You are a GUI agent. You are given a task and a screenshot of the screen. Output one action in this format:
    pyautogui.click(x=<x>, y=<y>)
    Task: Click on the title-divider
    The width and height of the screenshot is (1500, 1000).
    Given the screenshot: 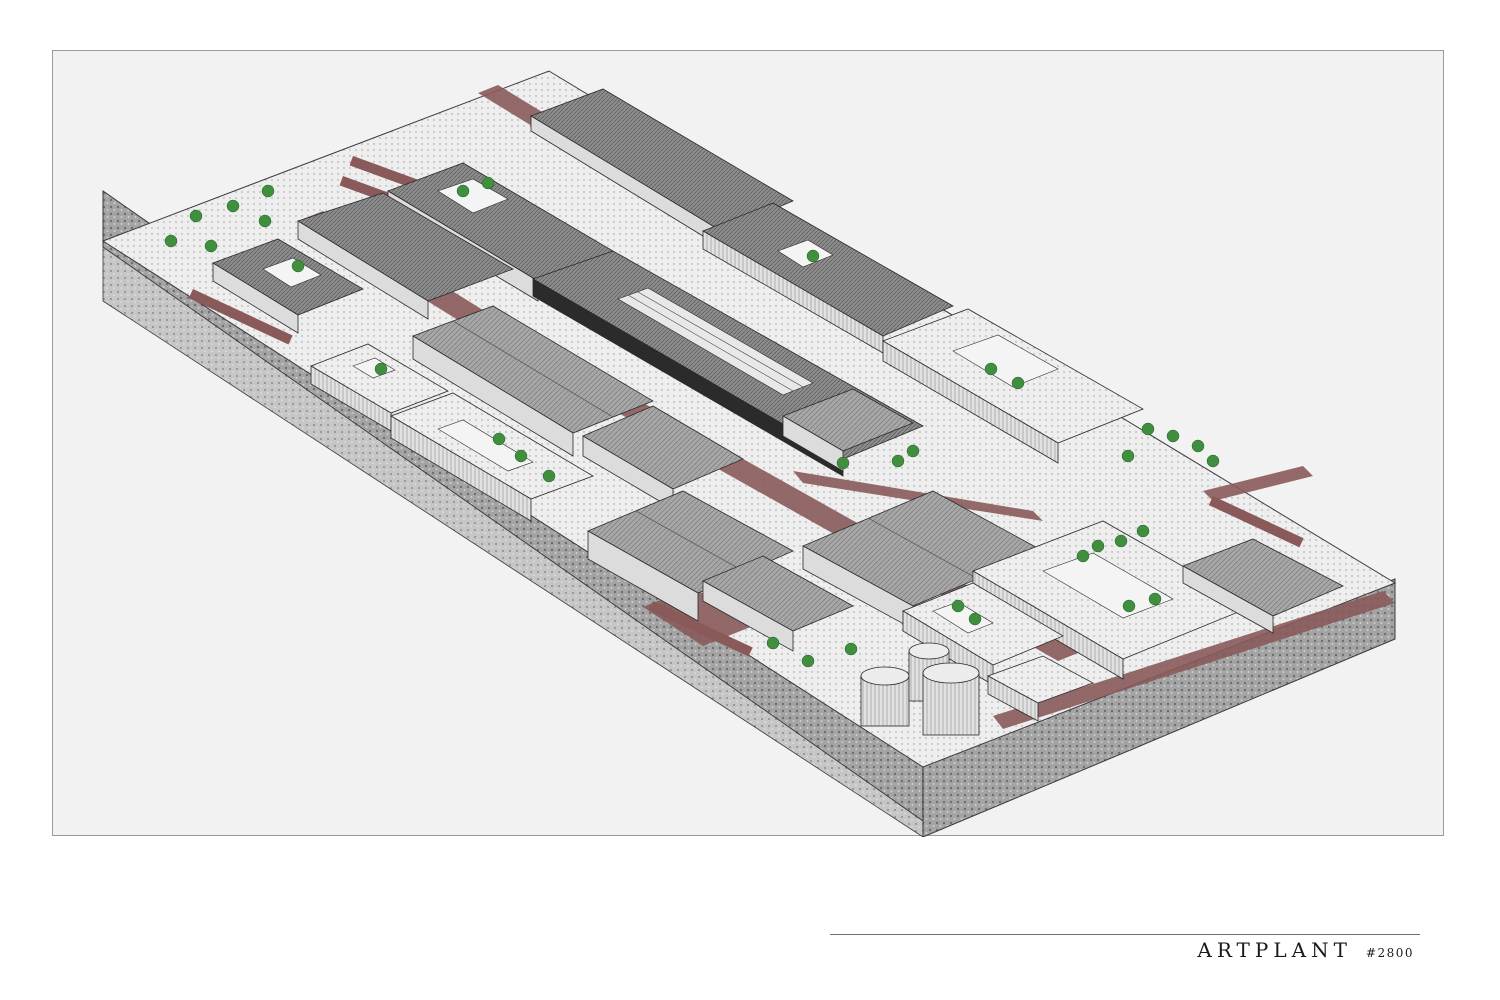 What is the action you would take?
    pyautogui.click(x=1125, y=934)
    